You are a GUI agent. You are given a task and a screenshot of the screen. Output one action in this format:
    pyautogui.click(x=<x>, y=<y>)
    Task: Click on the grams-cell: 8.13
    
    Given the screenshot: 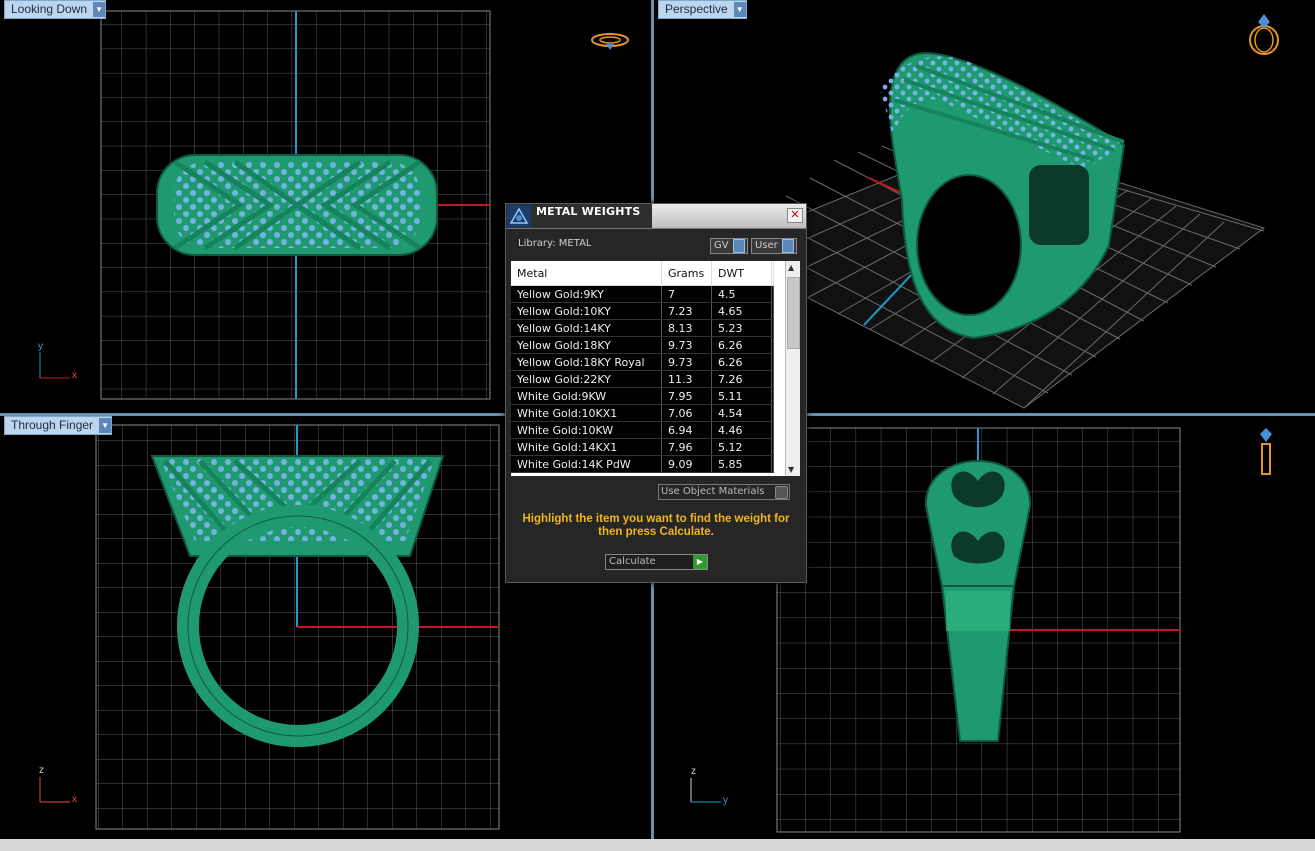 What is the action you would take?
    pyautogui.click(x=686, y=328)
    